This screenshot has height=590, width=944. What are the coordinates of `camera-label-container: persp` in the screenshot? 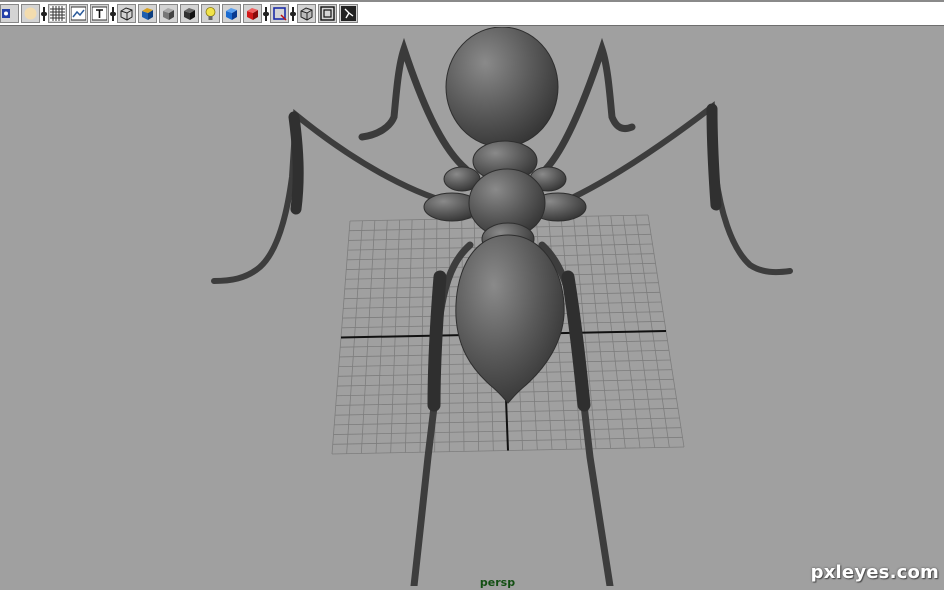 It's located at (497, 580).